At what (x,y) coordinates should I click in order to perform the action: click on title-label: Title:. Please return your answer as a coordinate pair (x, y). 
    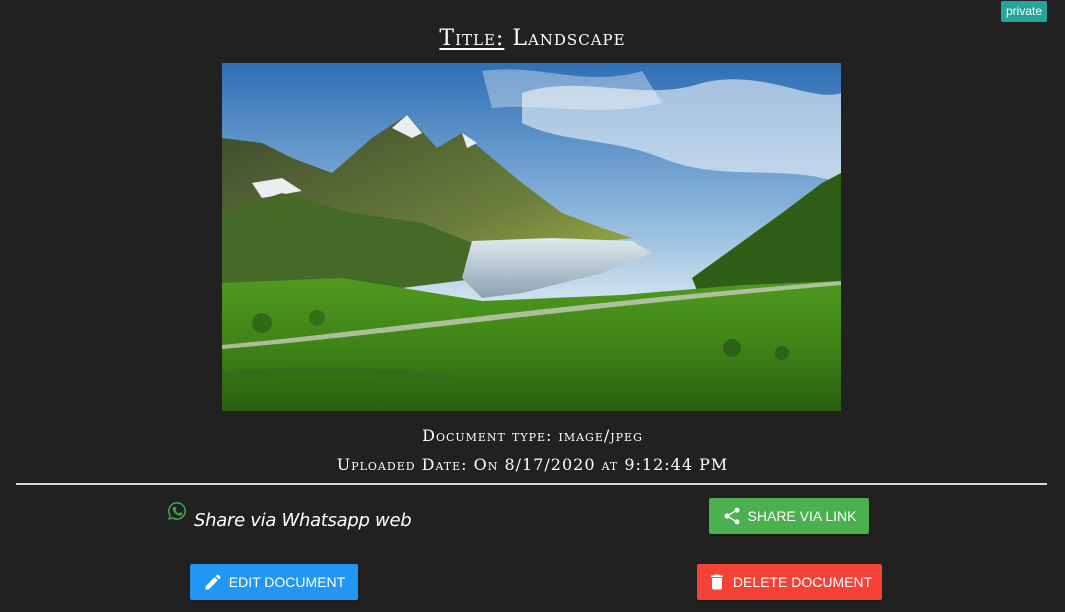
    Looking at the image, I should click on (472, 38).